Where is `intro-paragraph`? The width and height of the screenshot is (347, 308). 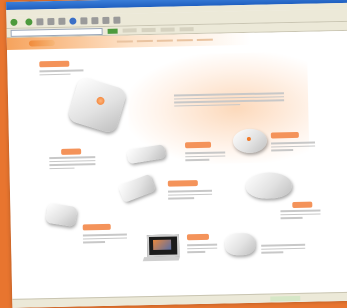
intro-paragraph is located at coordinates (229, 100).